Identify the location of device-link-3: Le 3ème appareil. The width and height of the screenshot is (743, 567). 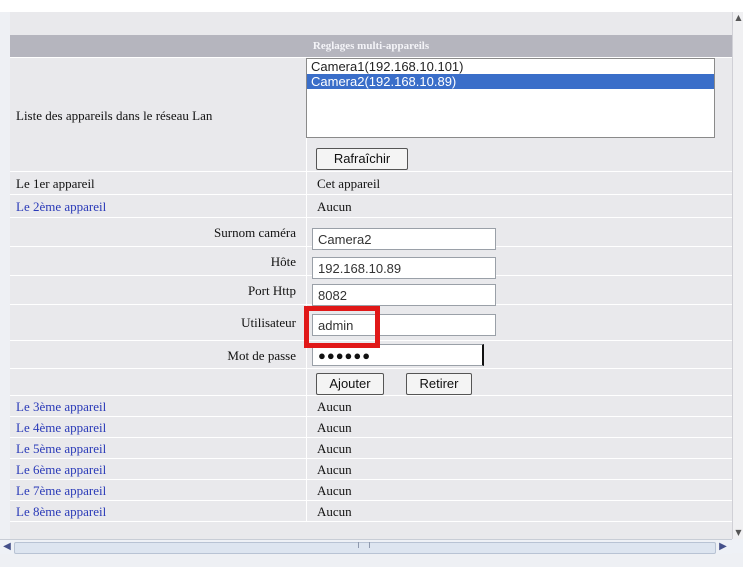
(61, 407).